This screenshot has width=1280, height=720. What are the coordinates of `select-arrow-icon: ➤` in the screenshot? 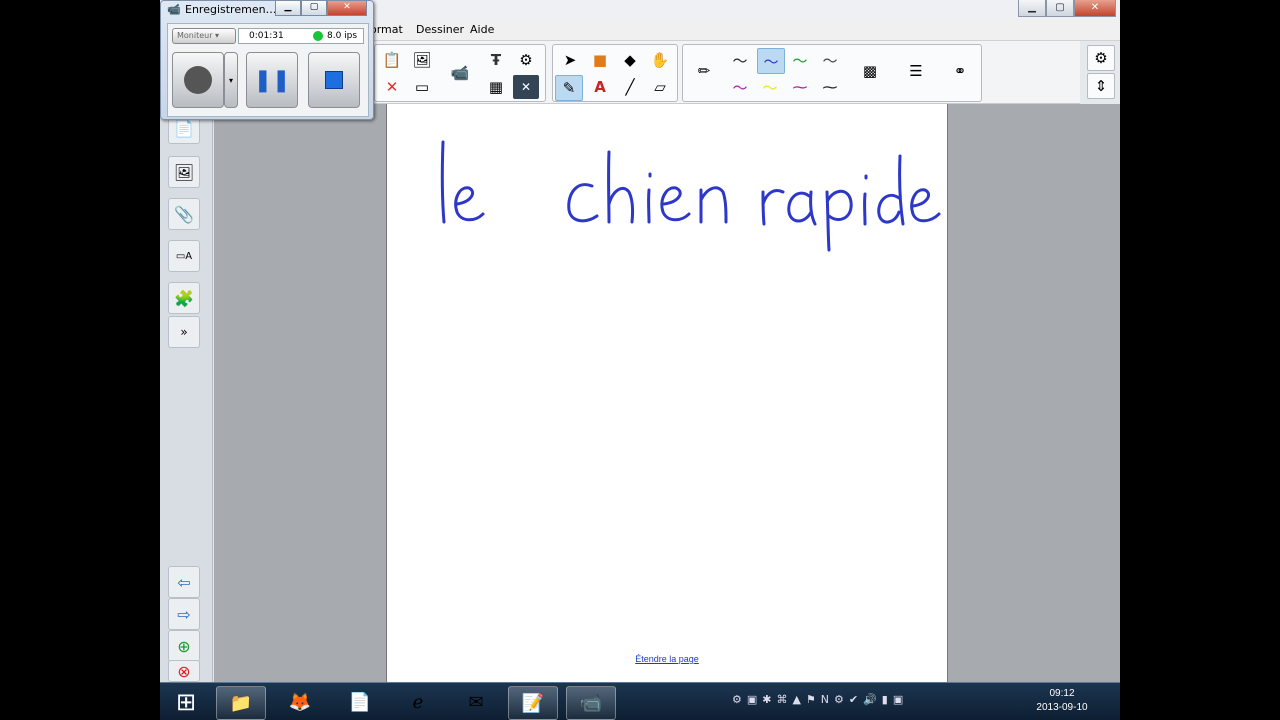 It's located at (570, 60).